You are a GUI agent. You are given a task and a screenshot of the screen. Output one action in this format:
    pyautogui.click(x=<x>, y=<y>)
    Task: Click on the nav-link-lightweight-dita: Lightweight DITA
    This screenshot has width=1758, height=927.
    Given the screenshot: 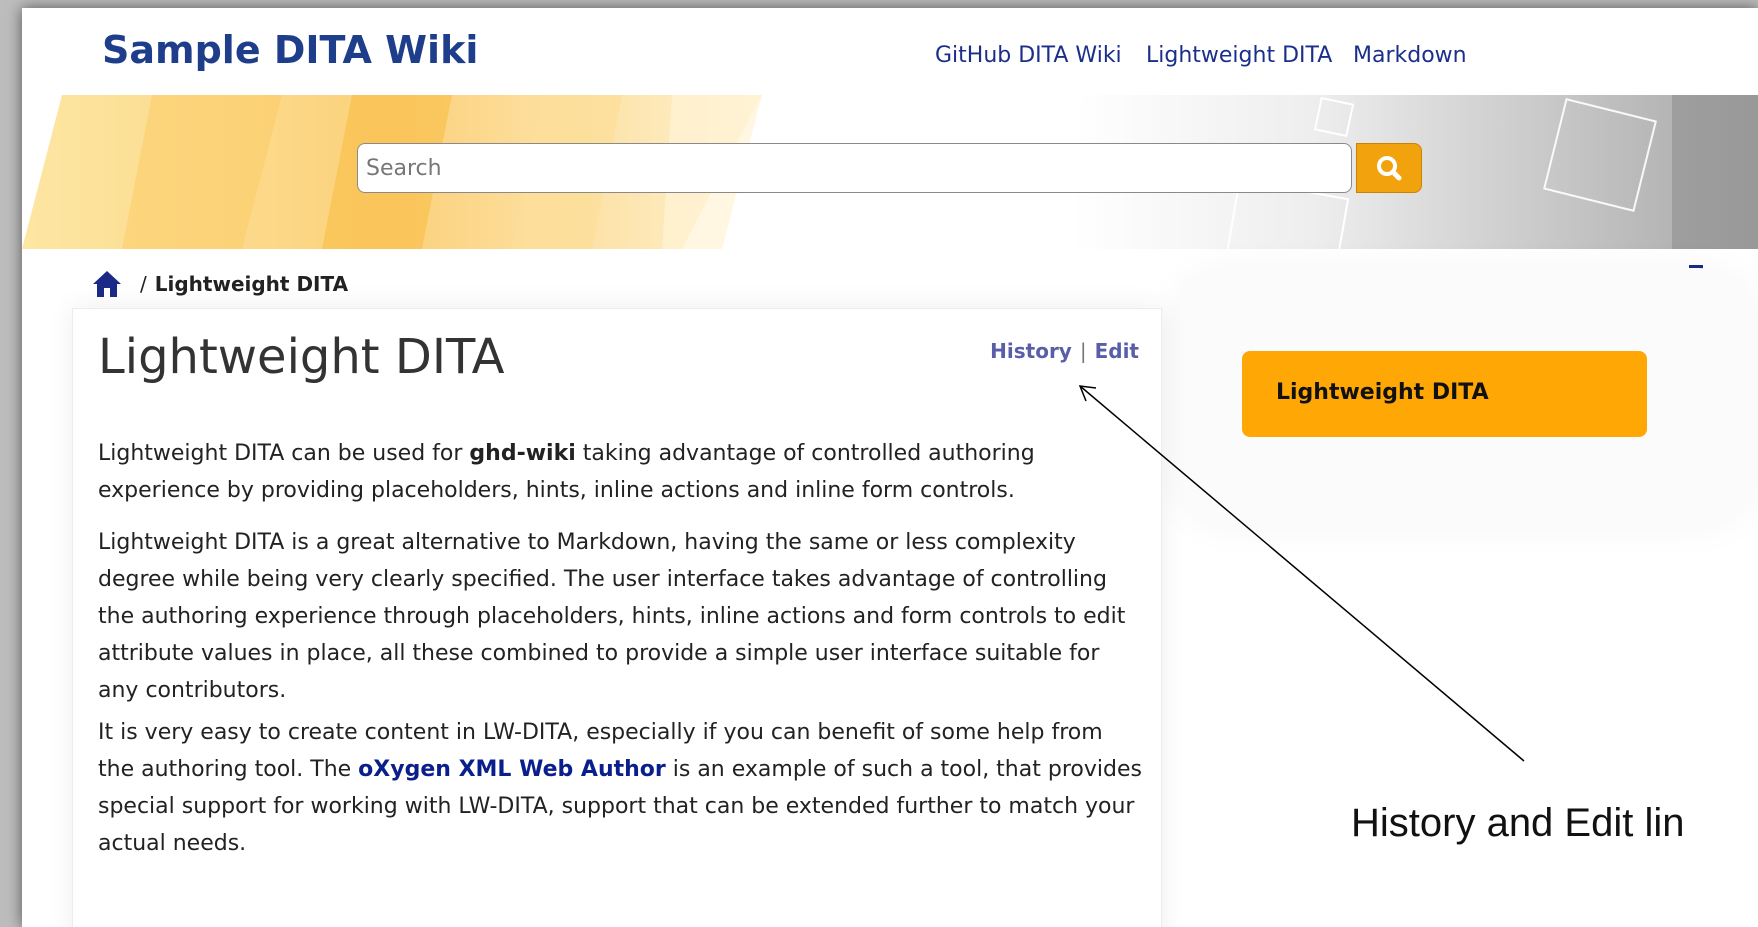 What is the action you would take?
    pyautogui.click(x=1239, y=55)
    